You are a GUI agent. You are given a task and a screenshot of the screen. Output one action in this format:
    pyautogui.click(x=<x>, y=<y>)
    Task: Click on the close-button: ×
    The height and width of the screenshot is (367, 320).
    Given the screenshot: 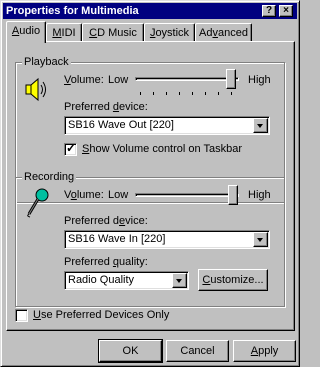 What is the action you would take?
    pyautogui.click(x=286, y=11)
    